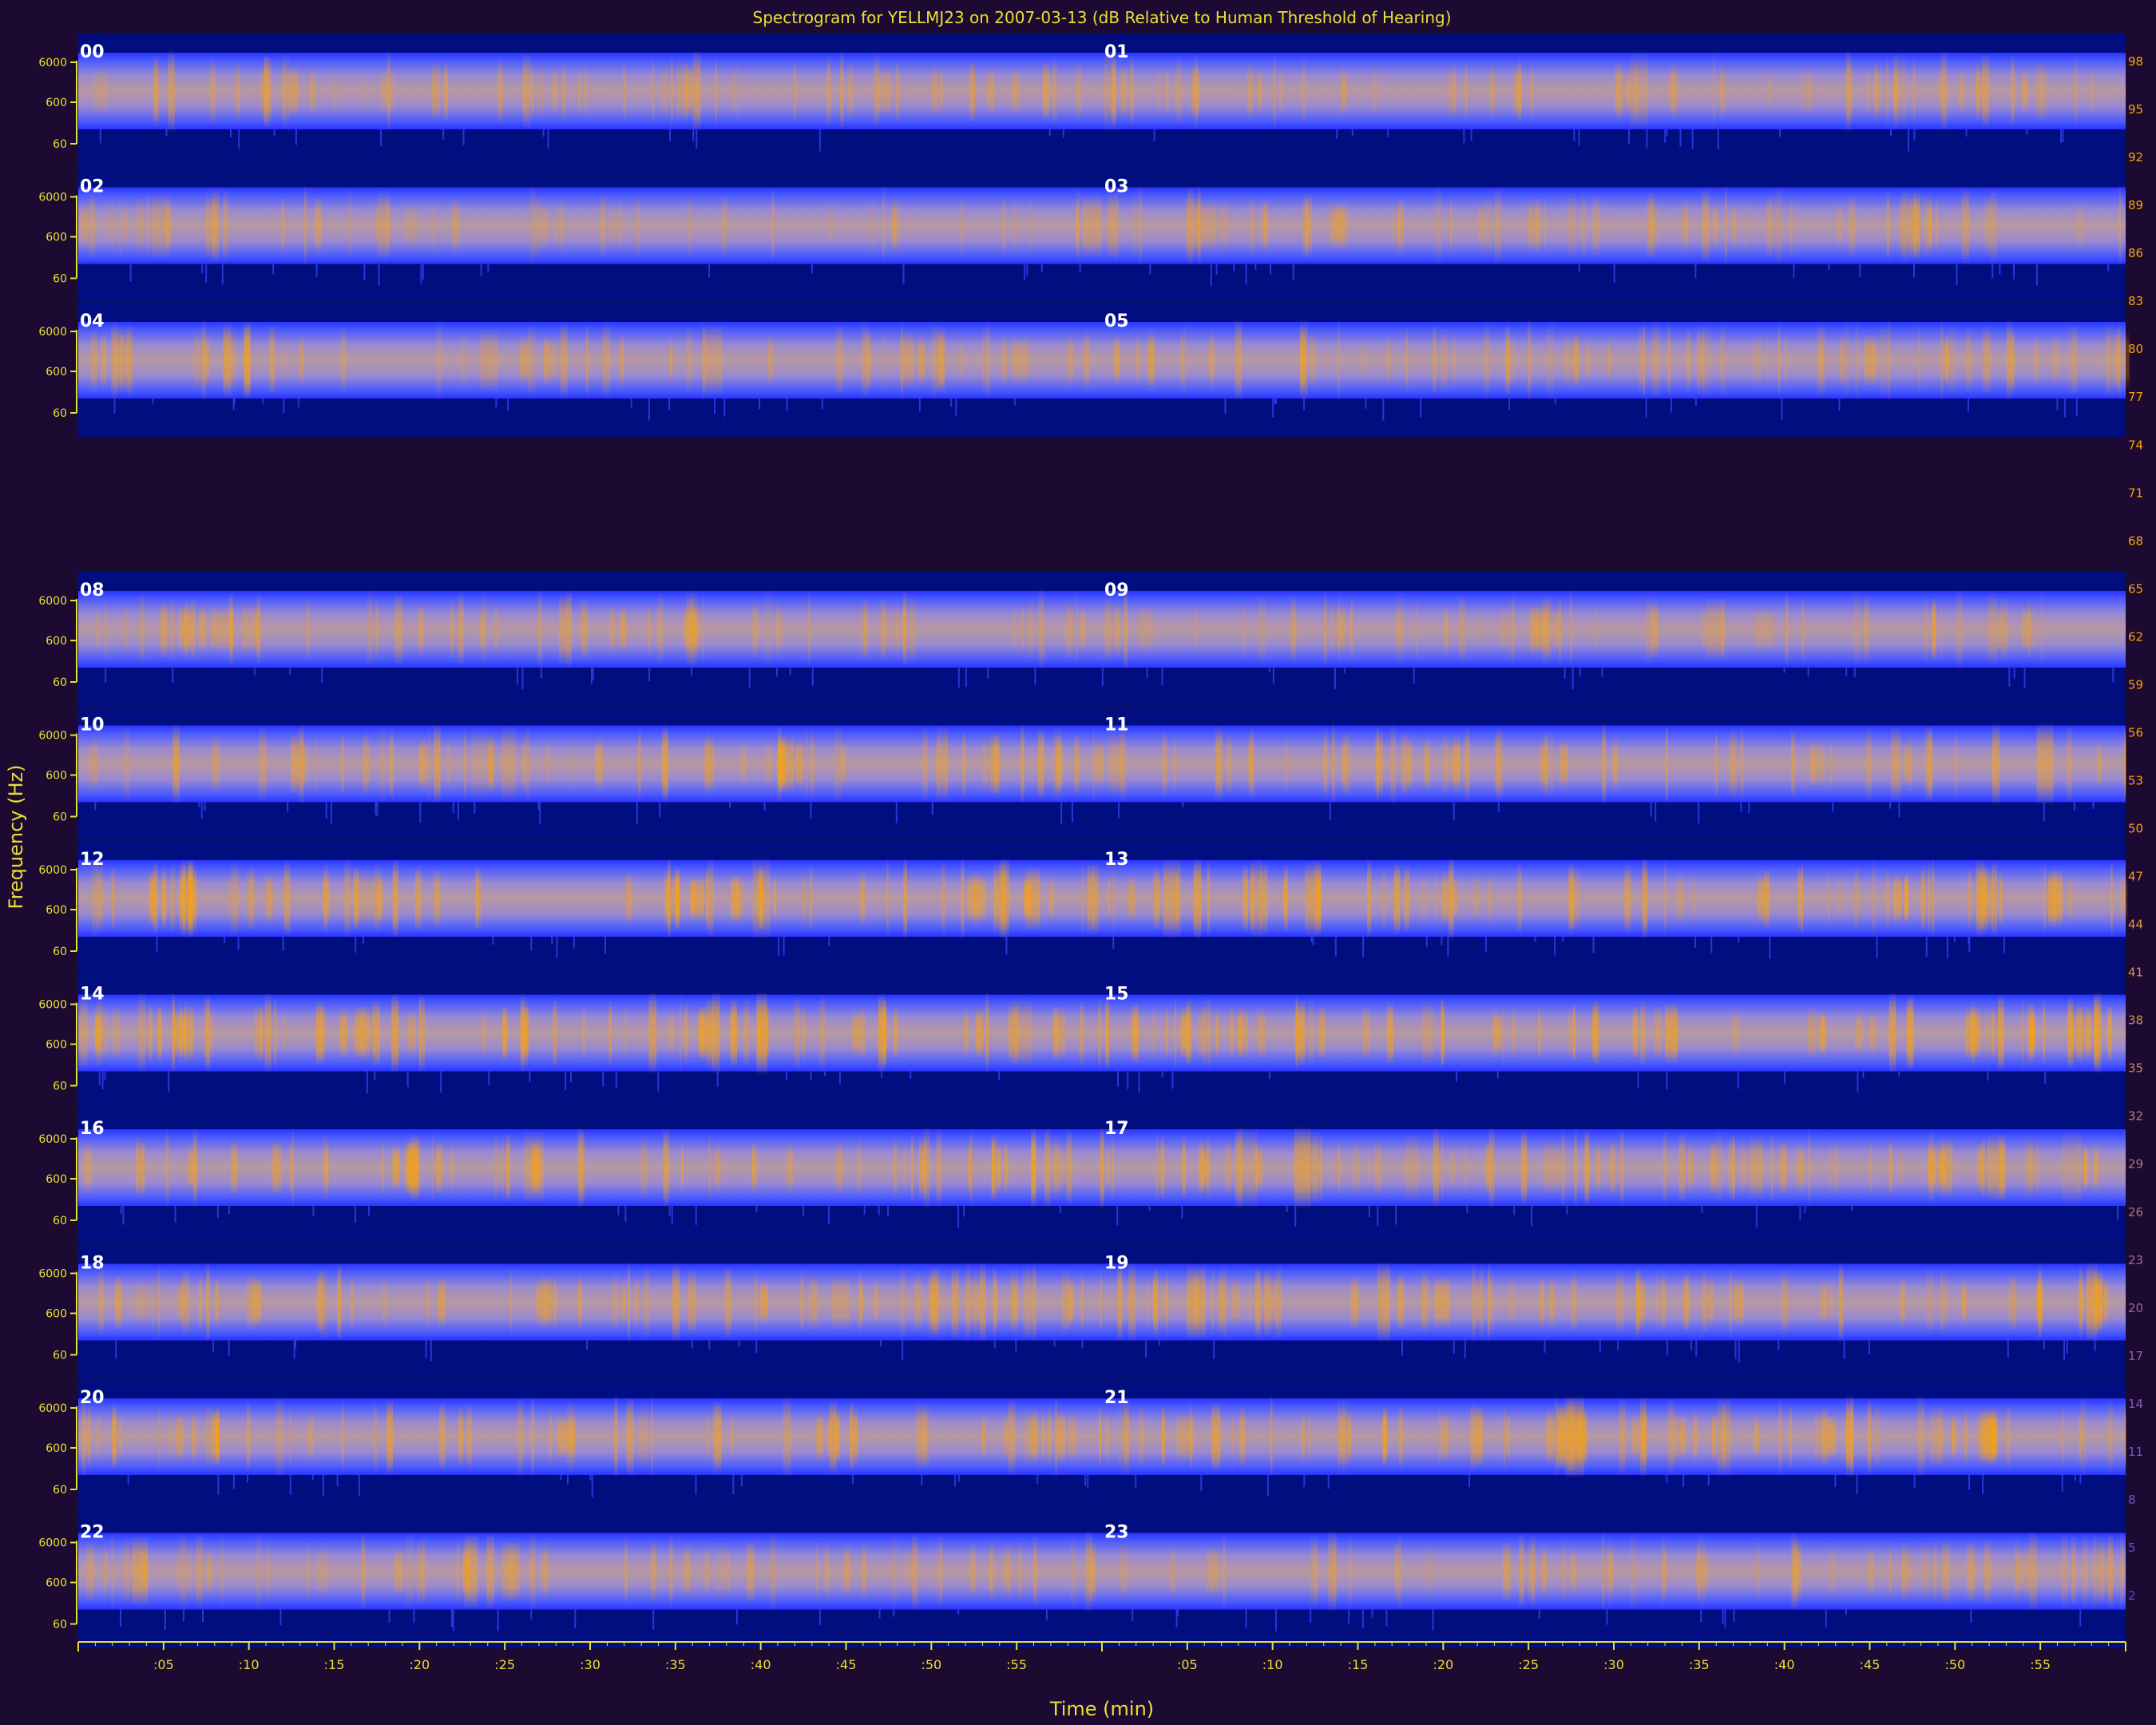  What do you see at coordinates (1102, 1572) in the screenshot?
I see `noise-band` at bounding box center [1102, 1572].